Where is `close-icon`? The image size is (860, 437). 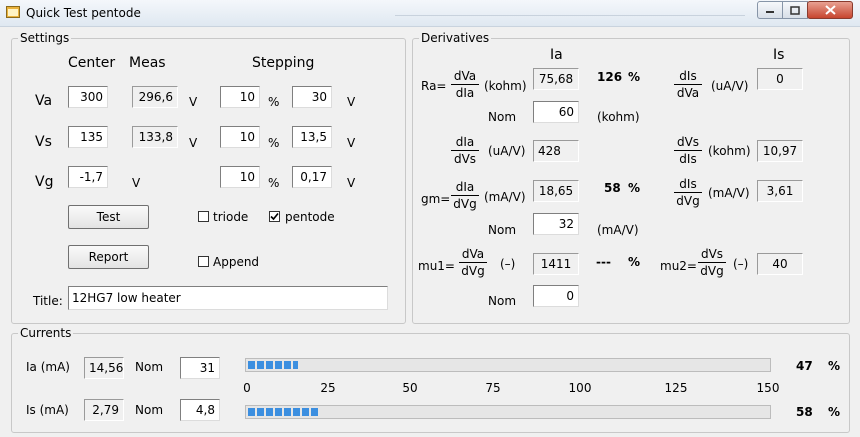 close-icon is located at coordinates (830, 10).